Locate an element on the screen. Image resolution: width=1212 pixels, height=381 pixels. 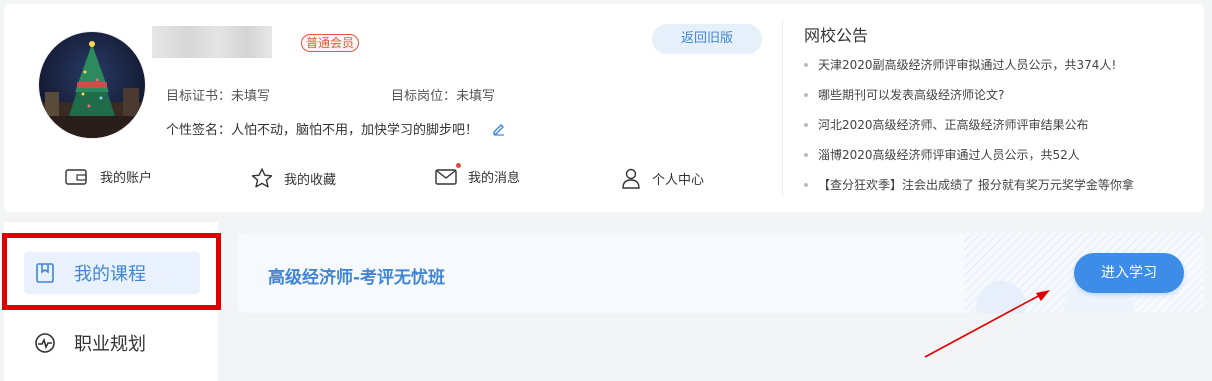
sidebar-item-career-planning: 职业规划 is located at coordinates (112, 343).